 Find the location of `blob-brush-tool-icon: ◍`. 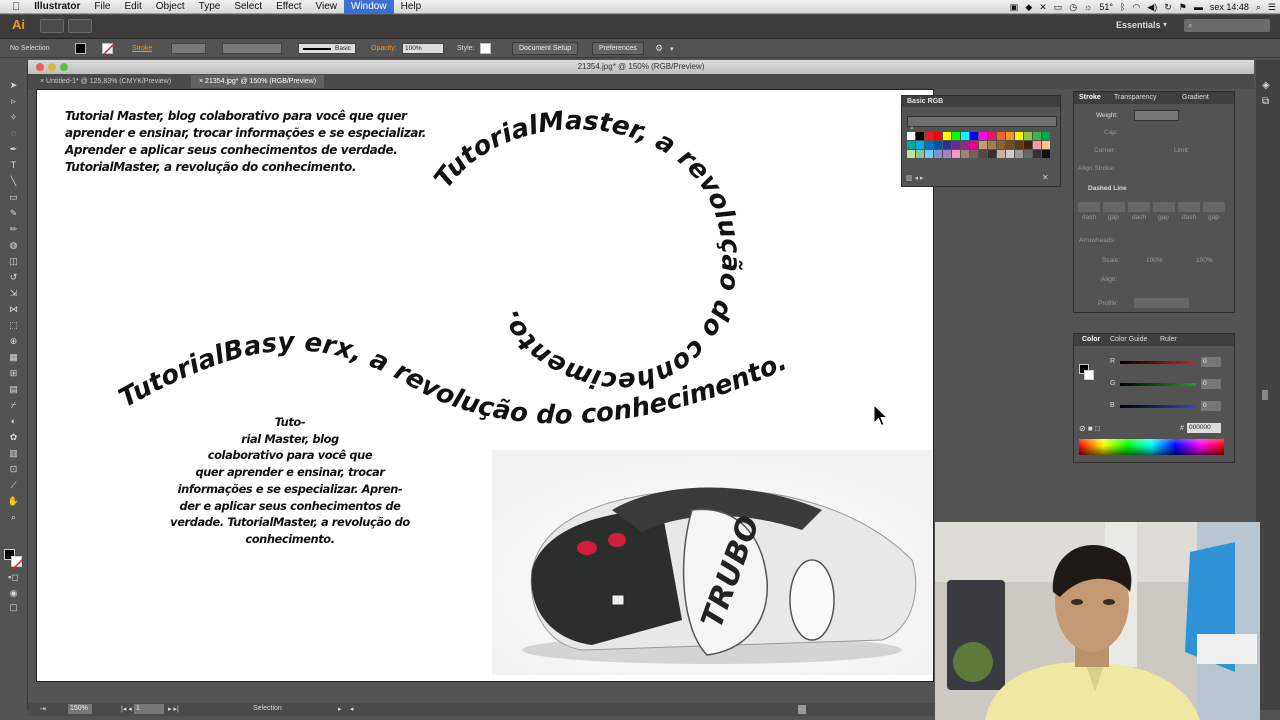

blob-brush-tool-icon: ◍ is located at coordinates (13, 245).